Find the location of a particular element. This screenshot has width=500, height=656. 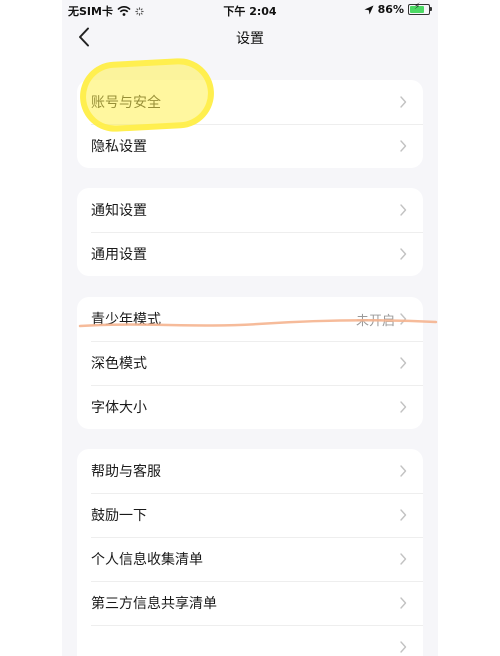

settings-item-label: 深色模式 is located at coordinates (119, 364).